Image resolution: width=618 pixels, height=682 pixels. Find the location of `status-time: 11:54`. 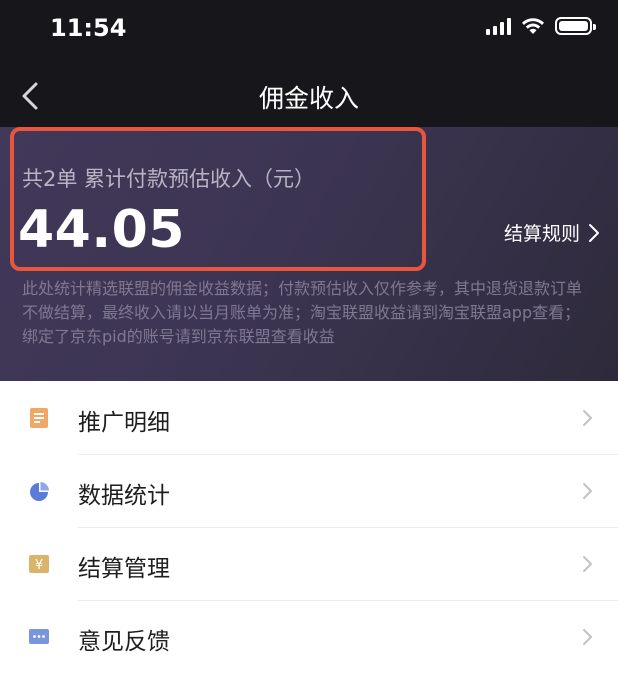

status-time: 11:54 is located at coordinates (88, 28).